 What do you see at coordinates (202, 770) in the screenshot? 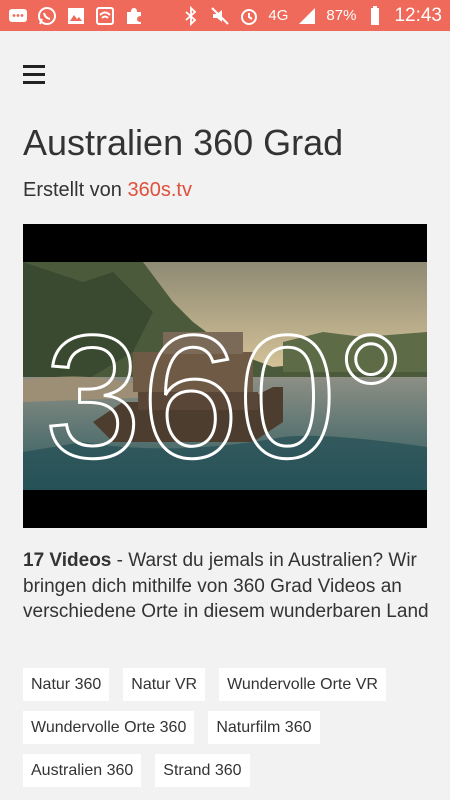
I see `tag-chip: Strand 360` at bounding box center [202, 770].